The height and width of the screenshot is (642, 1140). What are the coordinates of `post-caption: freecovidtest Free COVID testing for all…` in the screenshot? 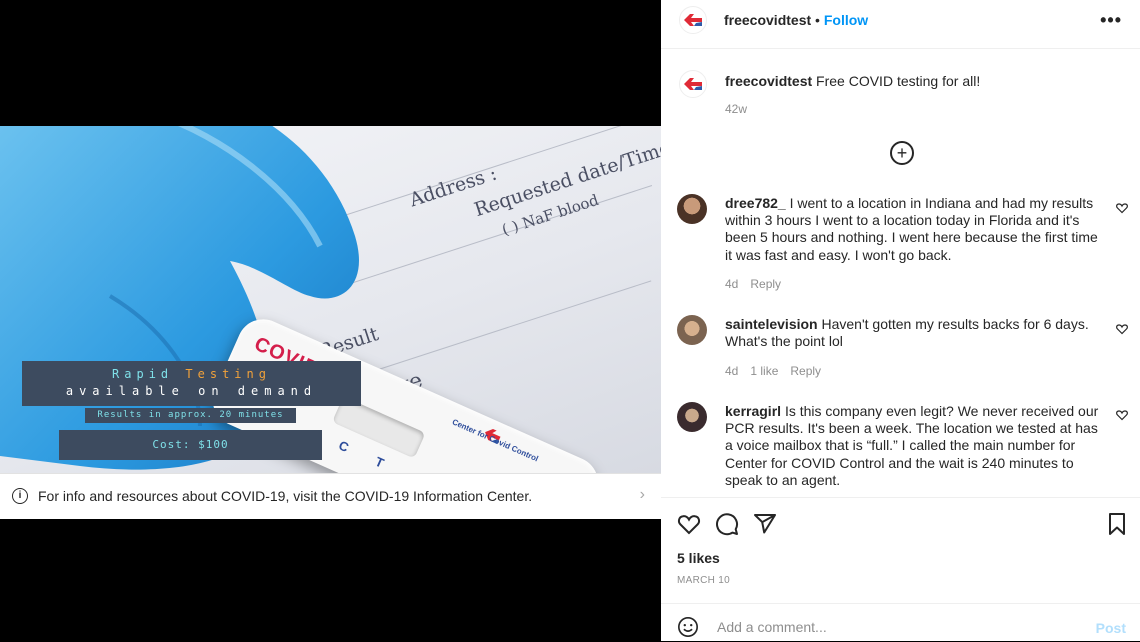 It's located at (920, 81).